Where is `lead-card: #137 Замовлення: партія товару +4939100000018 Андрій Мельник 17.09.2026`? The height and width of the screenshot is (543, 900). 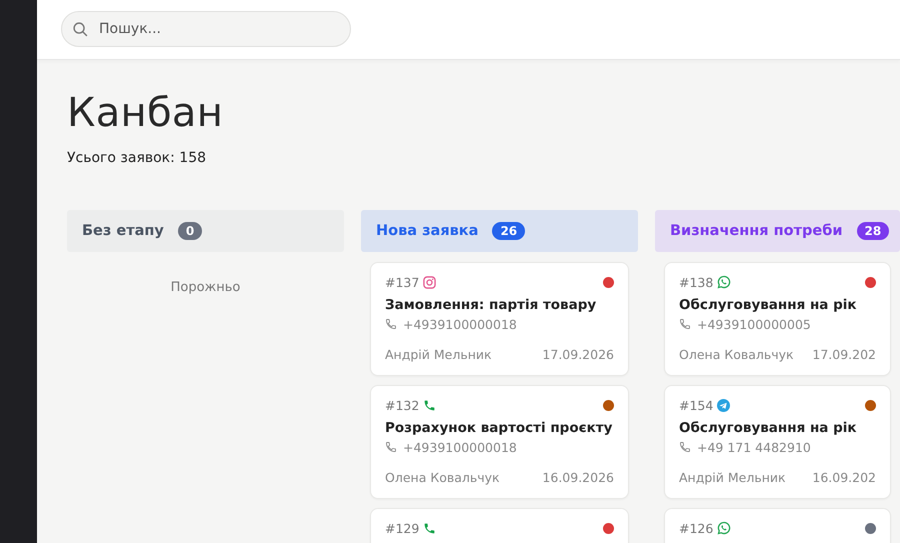 lead-card: #137 Замовлення: партія товару +4939100000018 Андрій Мельник 17.09.2026 is located at coordinates (499, 319).